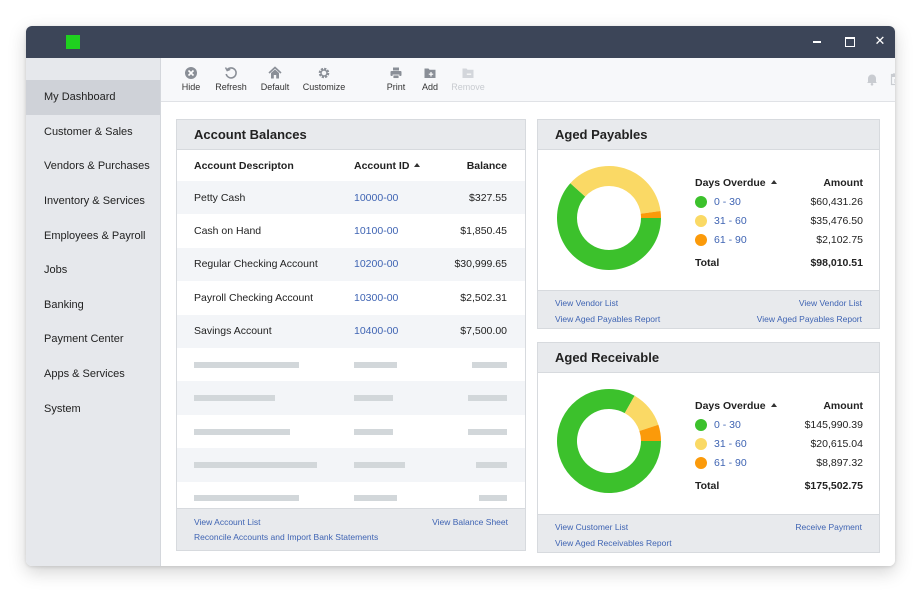 This screenshot has width=921, height=593. Describe the element at coordinates (396, 73) in the screenshot. I see `printer-icon` at that location.